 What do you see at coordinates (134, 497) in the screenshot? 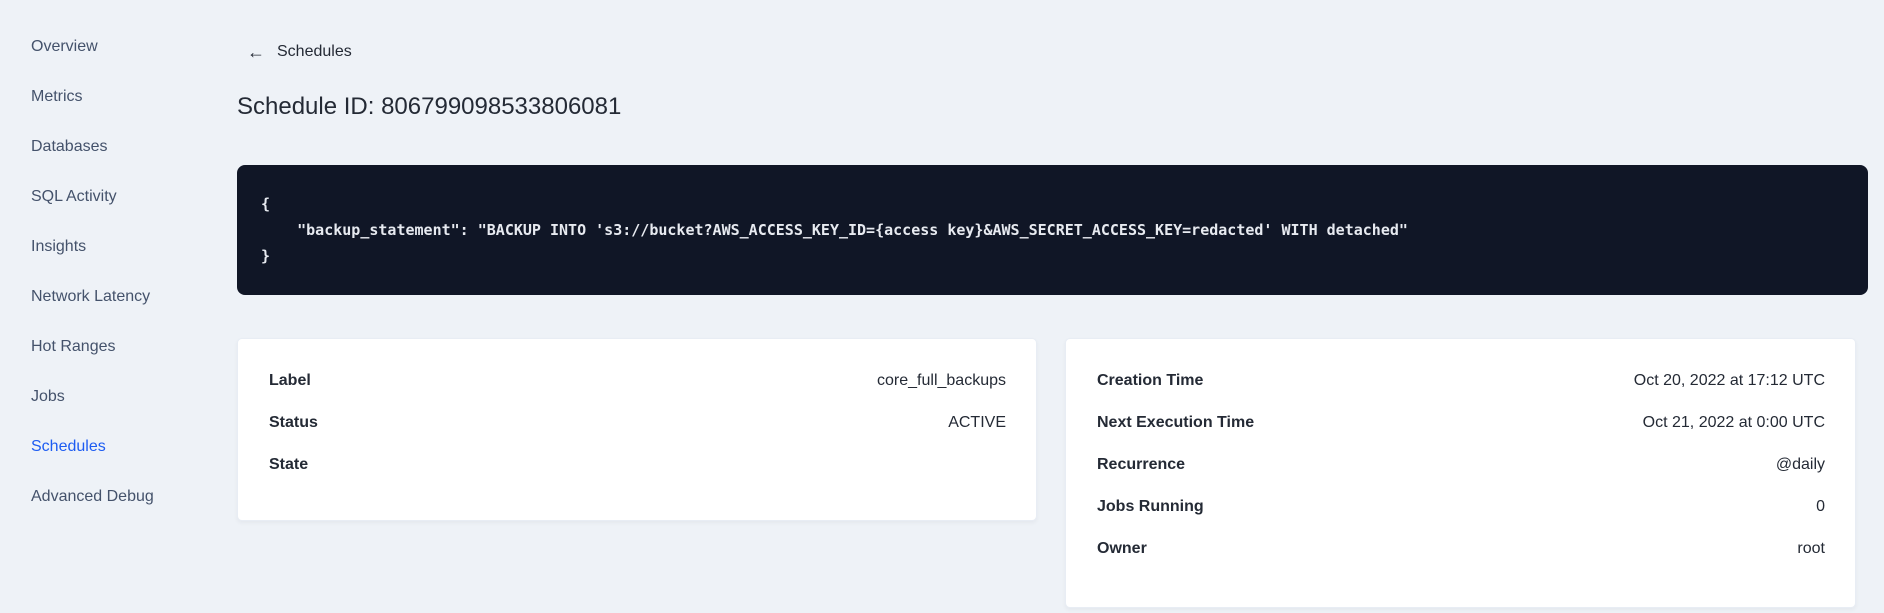
I see `sidebar-item-advanced-debug: Advanced Debug` at bounding box center [134, 497].